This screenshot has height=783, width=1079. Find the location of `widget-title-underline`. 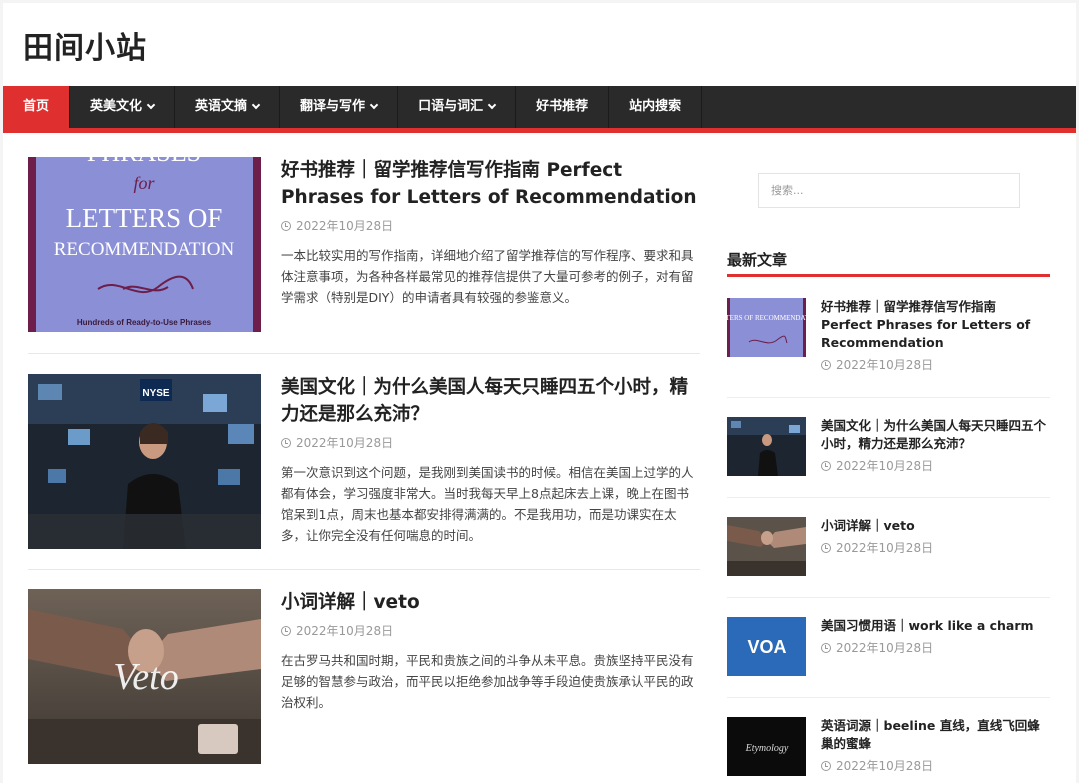

widget-title-underline is located at coordinates (888, 275).